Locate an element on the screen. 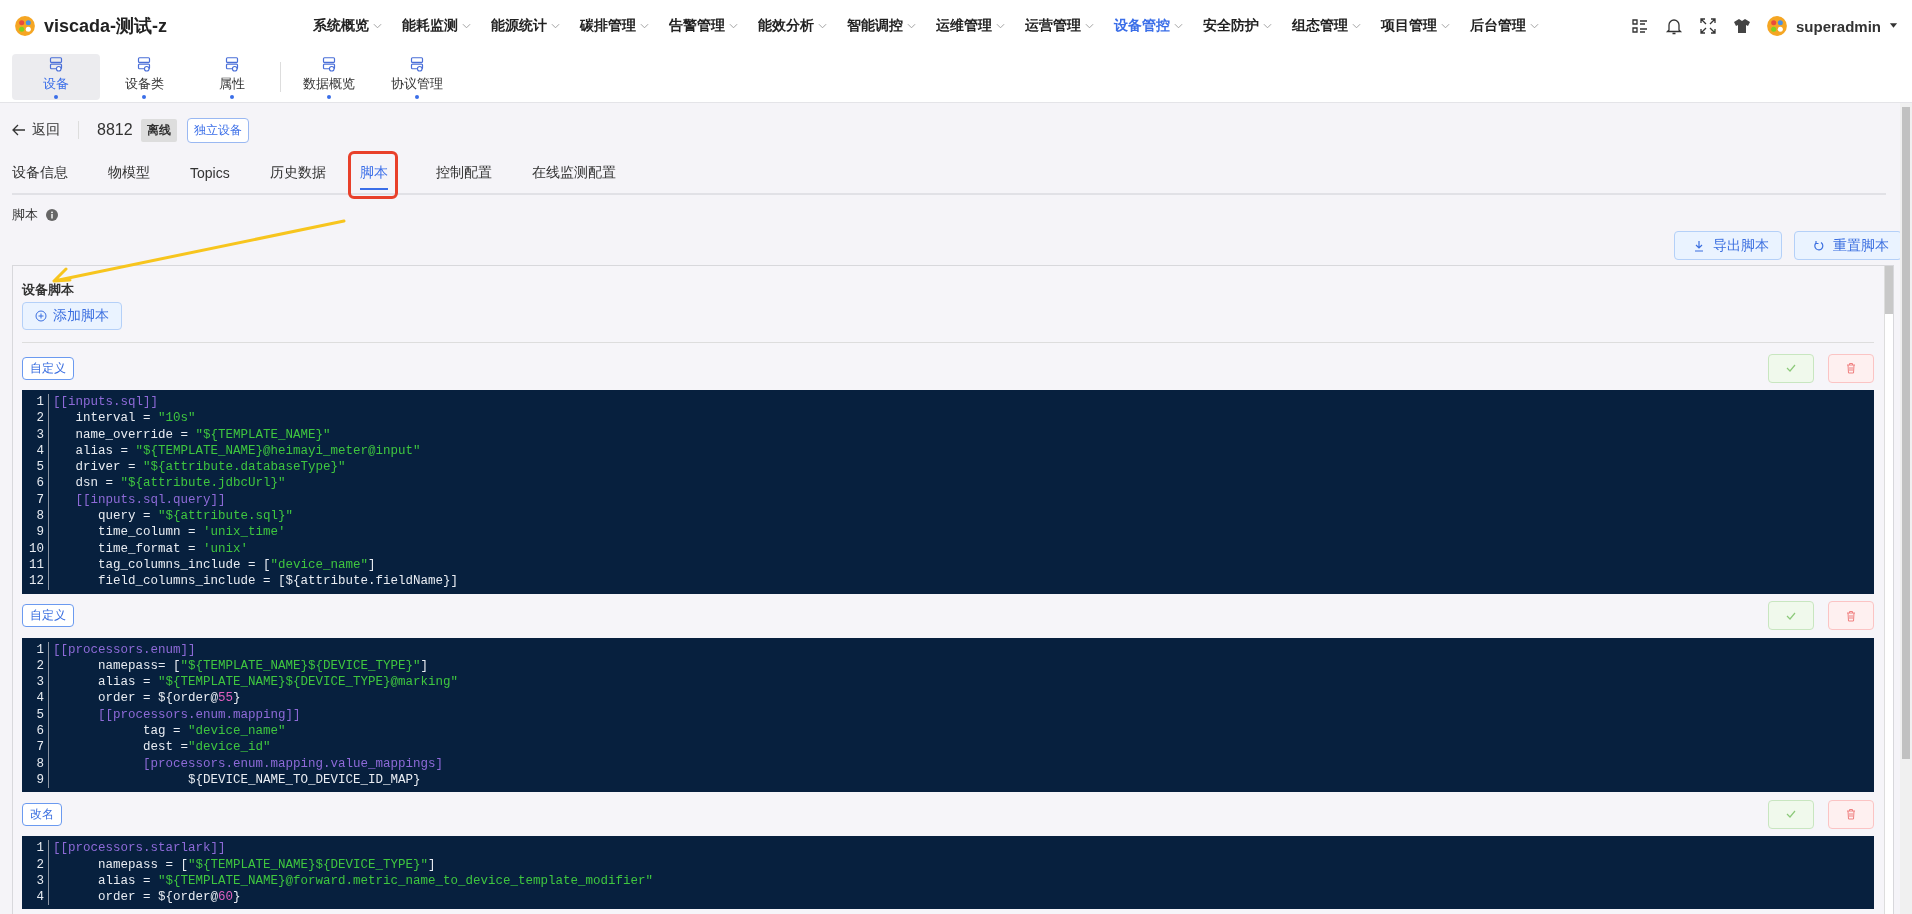 The image size is (1912, 914). user-name: superadmin is located at coordinates (1838, 26).